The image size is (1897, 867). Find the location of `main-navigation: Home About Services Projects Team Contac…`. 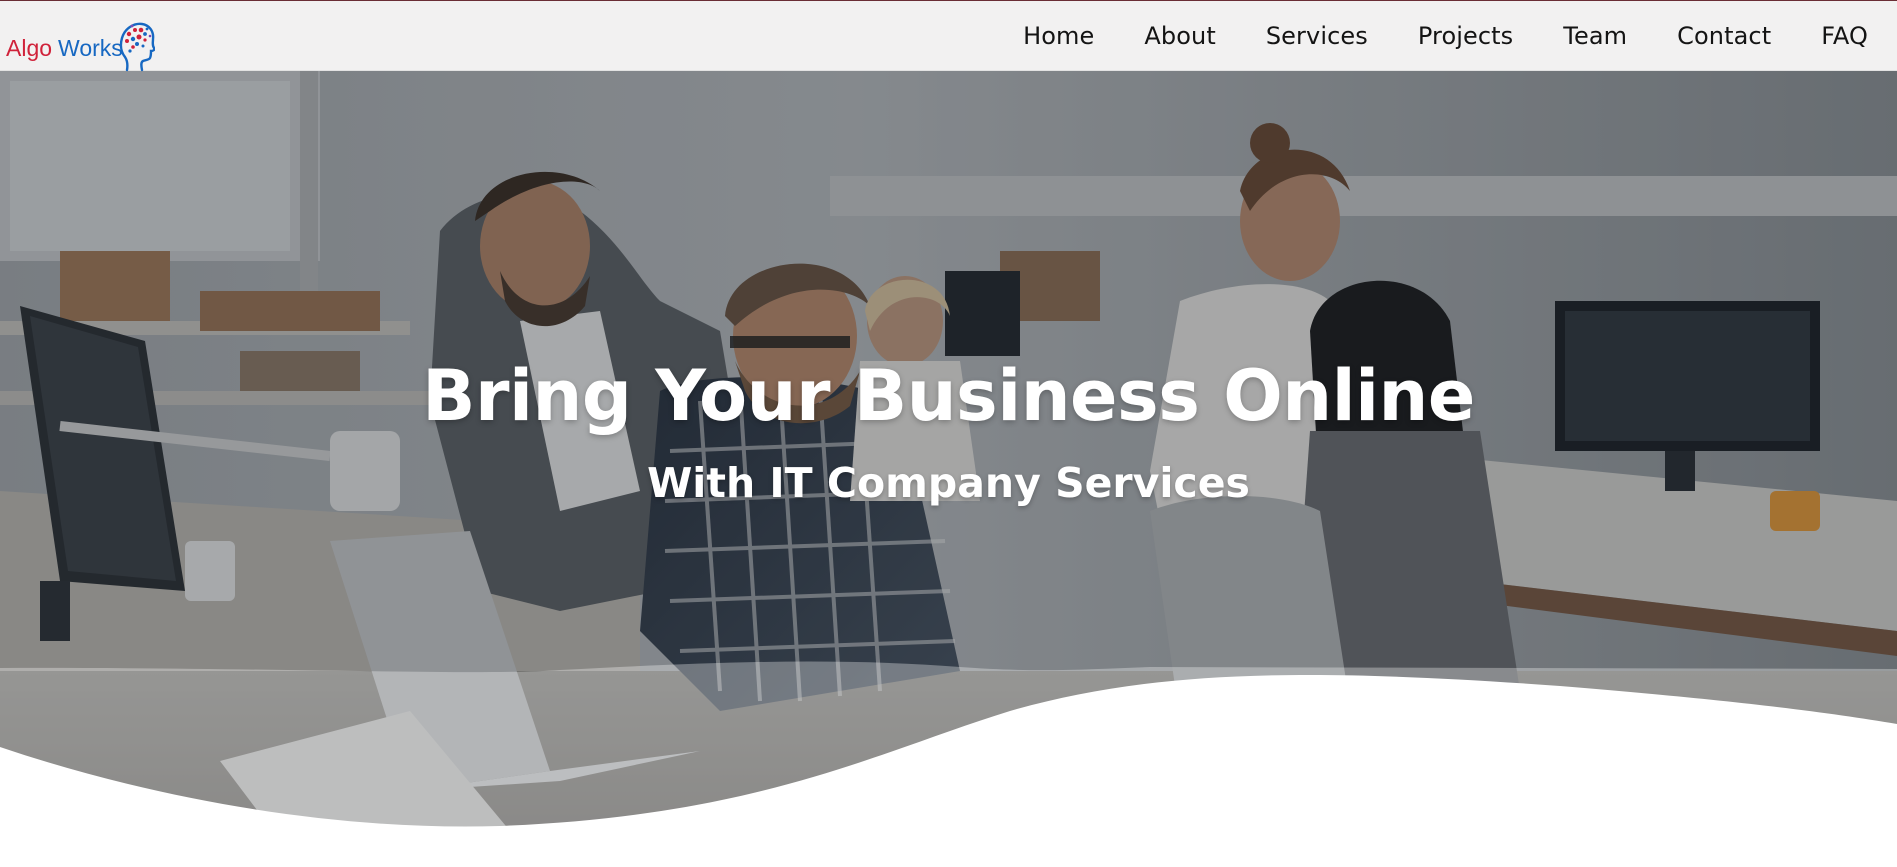

main-navigation: Home About Services Projects Team Contac… is located at coordinates (1420, 36).